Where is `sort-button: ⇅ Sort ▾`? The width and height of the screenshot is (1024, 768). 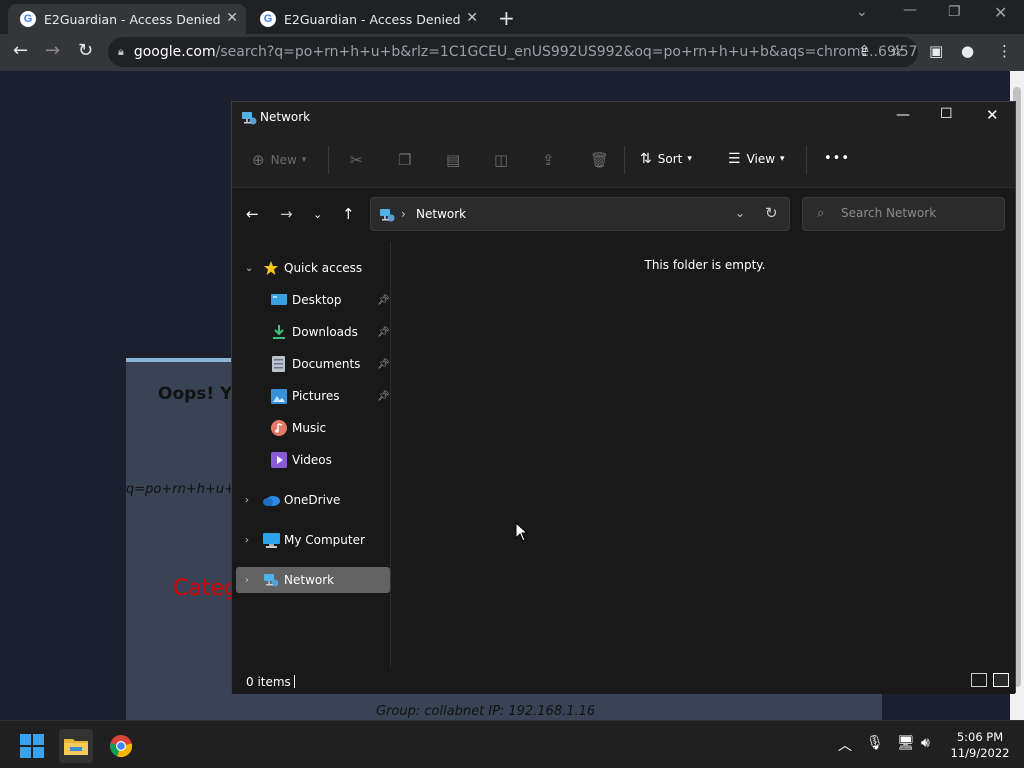 sort-button: ⇅ Sort ▾ is located at coordinates (666, 159).